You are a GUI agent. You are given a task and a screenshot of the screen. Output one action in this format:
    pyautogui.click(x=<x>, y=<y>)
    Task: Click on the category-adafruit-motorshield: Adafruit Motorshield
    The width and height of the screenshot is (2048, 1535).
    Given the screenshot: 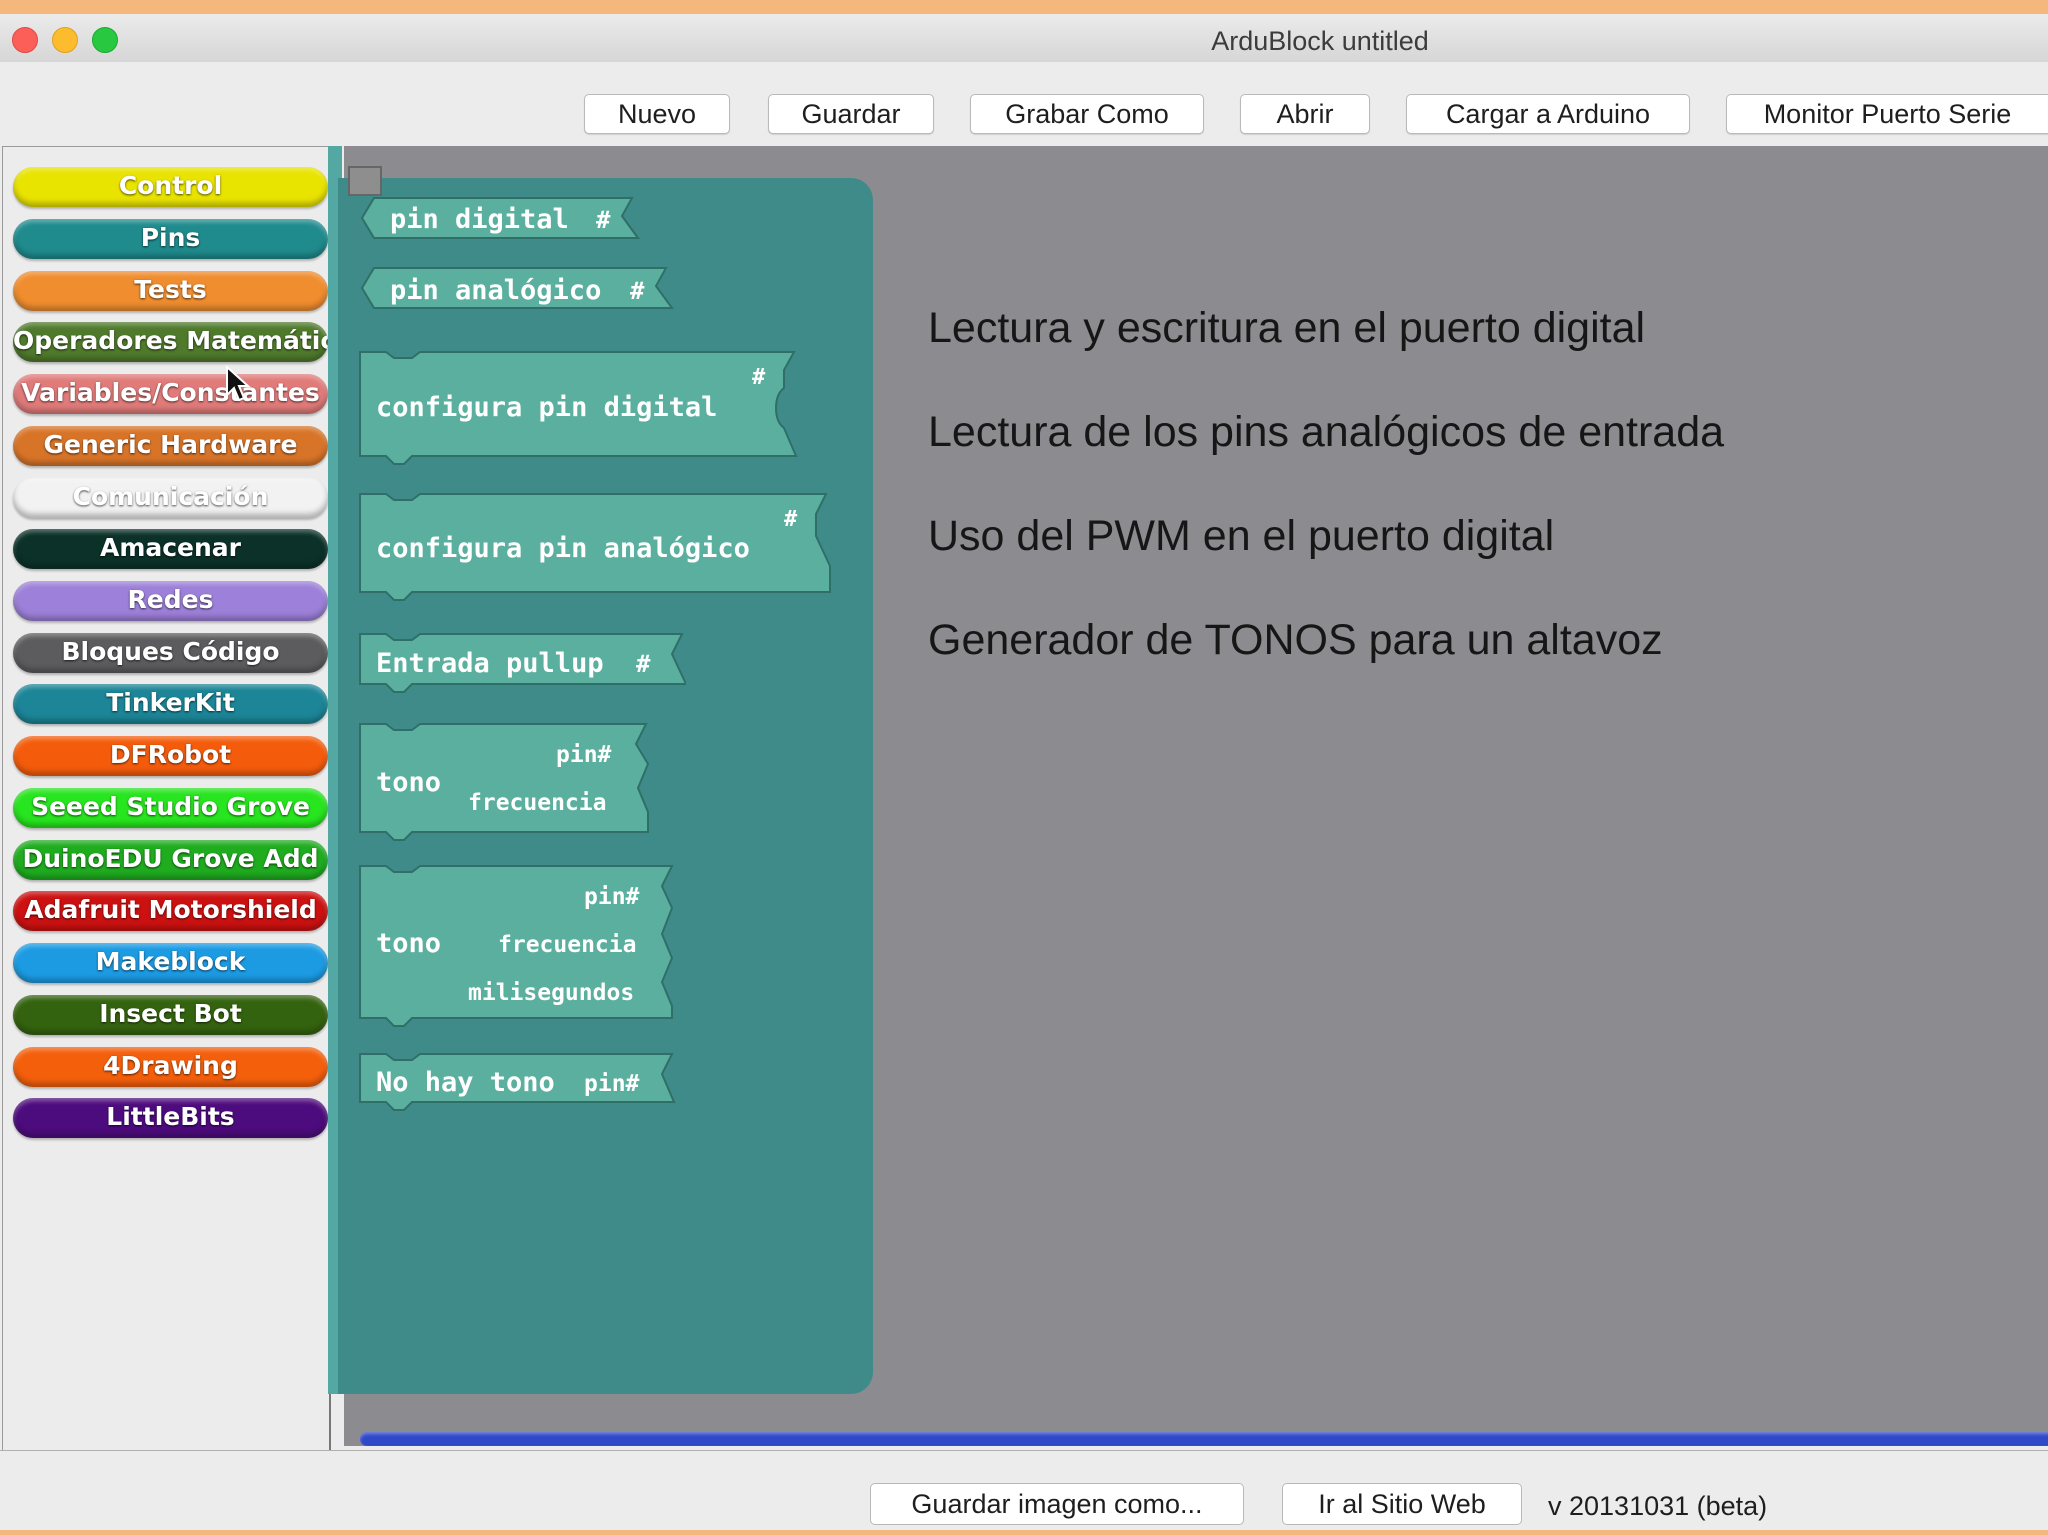 What is the action you would take?
    pyautogui.click(x=170, y=911)
    